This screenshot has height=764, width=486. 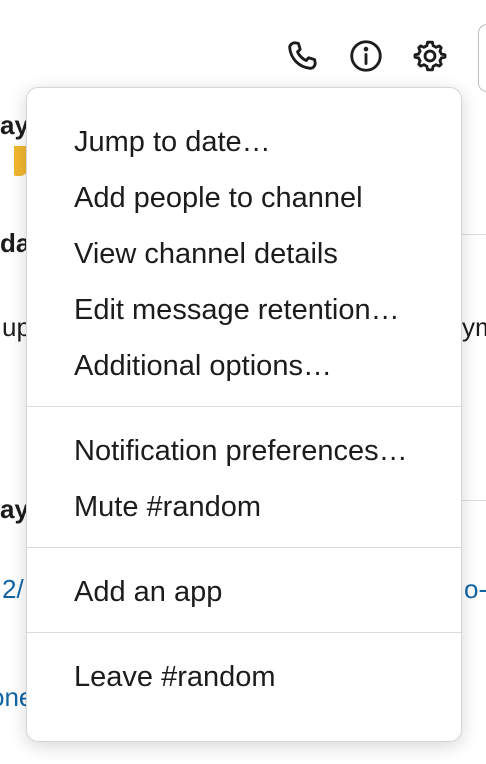 I want to click on menu-section-leave: Leave #random, so click(x=244, y=684).